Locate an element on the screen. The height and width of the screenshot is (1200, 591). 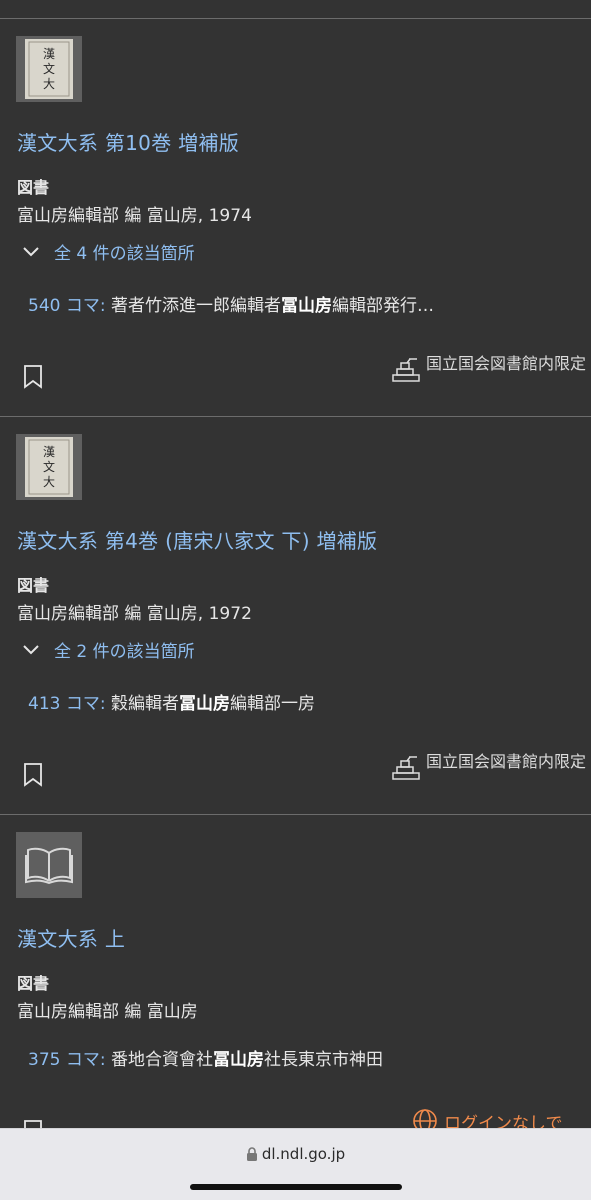
frame-link: 540 コマ: is located at coordinates (67, 306).